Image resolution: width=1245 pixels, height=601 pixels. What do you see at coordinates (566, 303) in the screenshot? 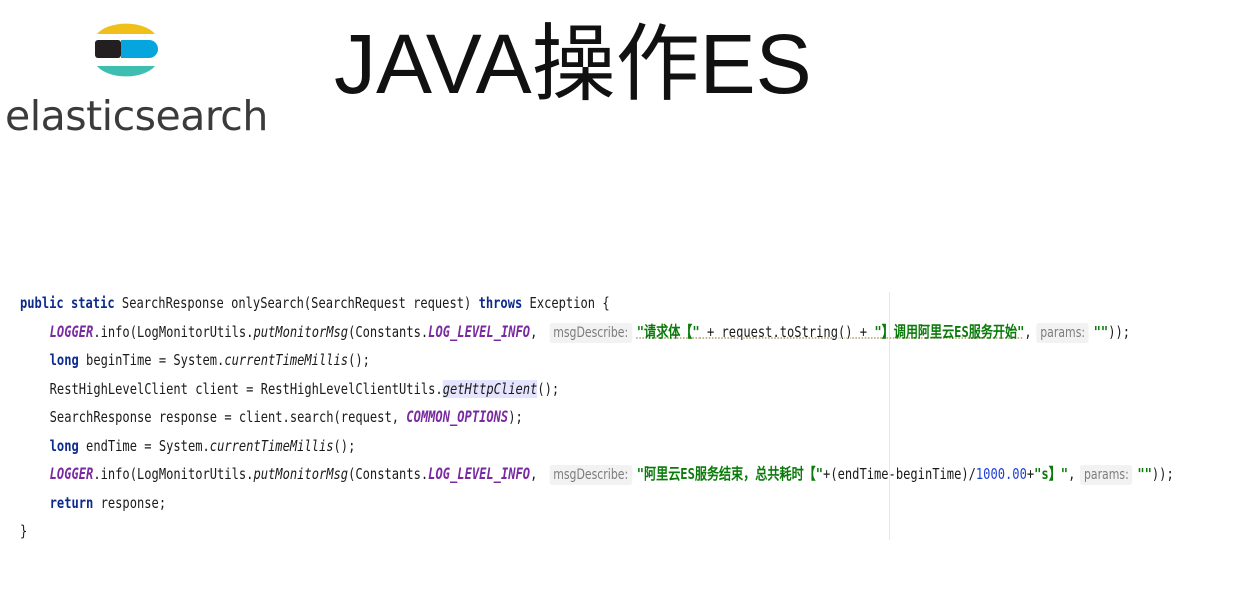
I see `code-text: Exception {` at bounding box center [566, 303].